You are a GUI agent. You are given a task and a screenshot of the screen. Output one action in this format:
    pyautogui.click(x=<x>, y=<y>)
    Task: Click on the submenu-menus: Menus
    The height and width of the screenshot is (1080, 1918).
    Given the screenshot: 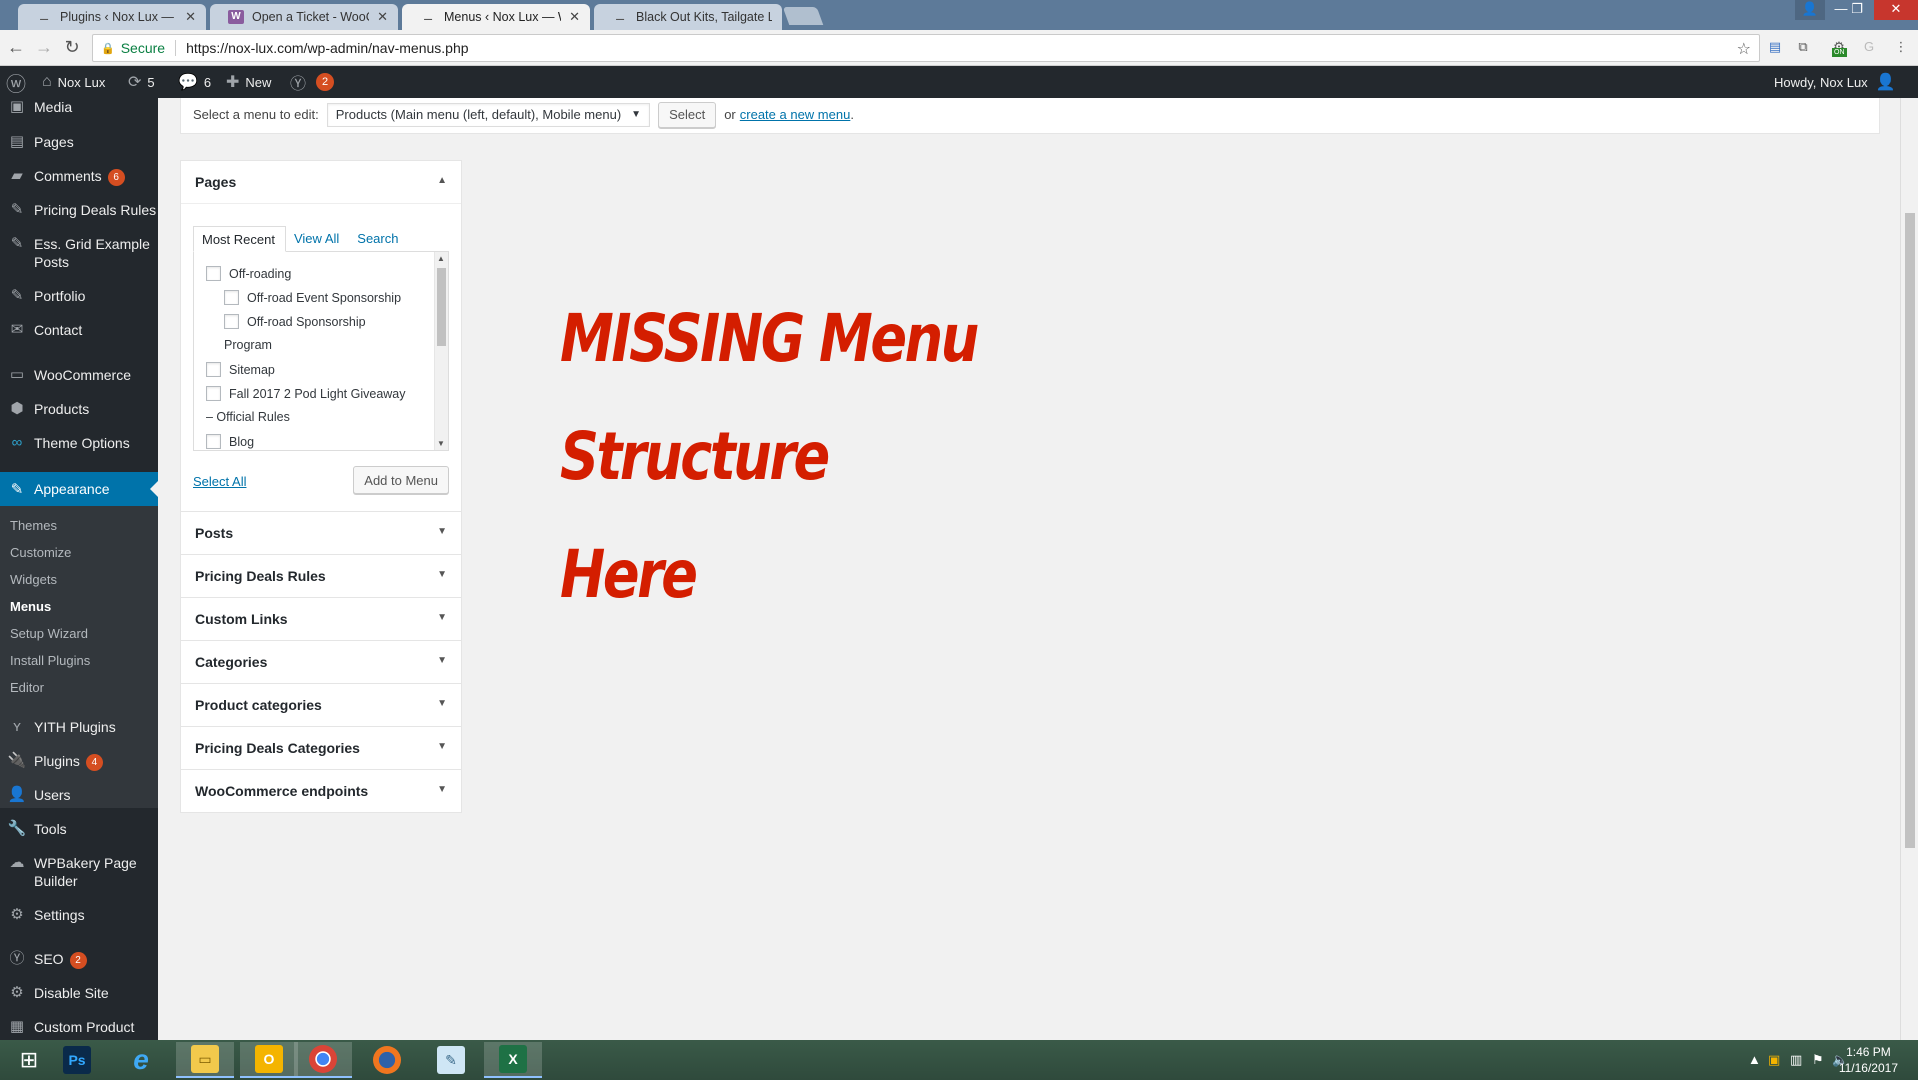 What is the action you would take?
    pyautogui.click(x=30, y=606)
    